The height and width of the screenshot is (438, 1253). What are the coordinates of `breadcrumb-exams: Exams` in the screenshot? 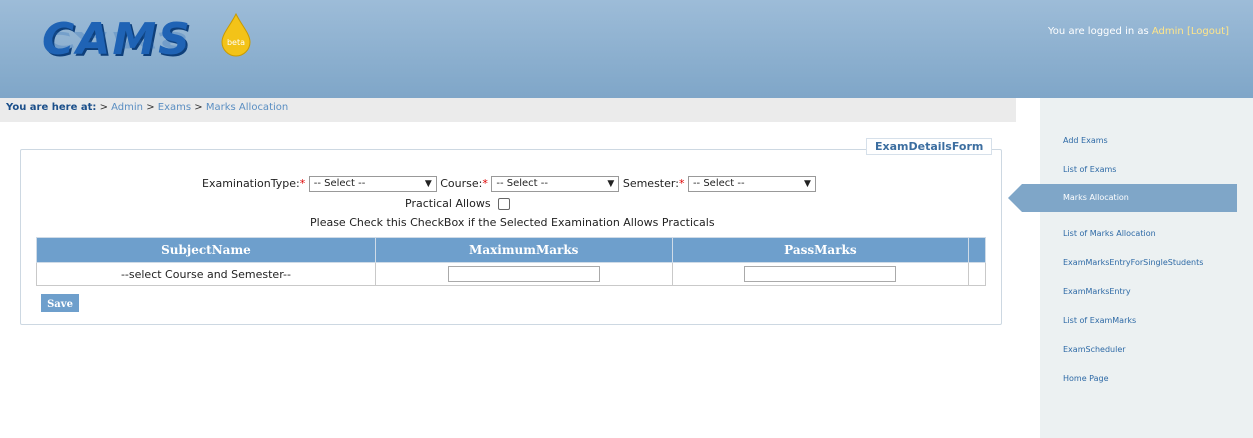 It's located at (174, 107).